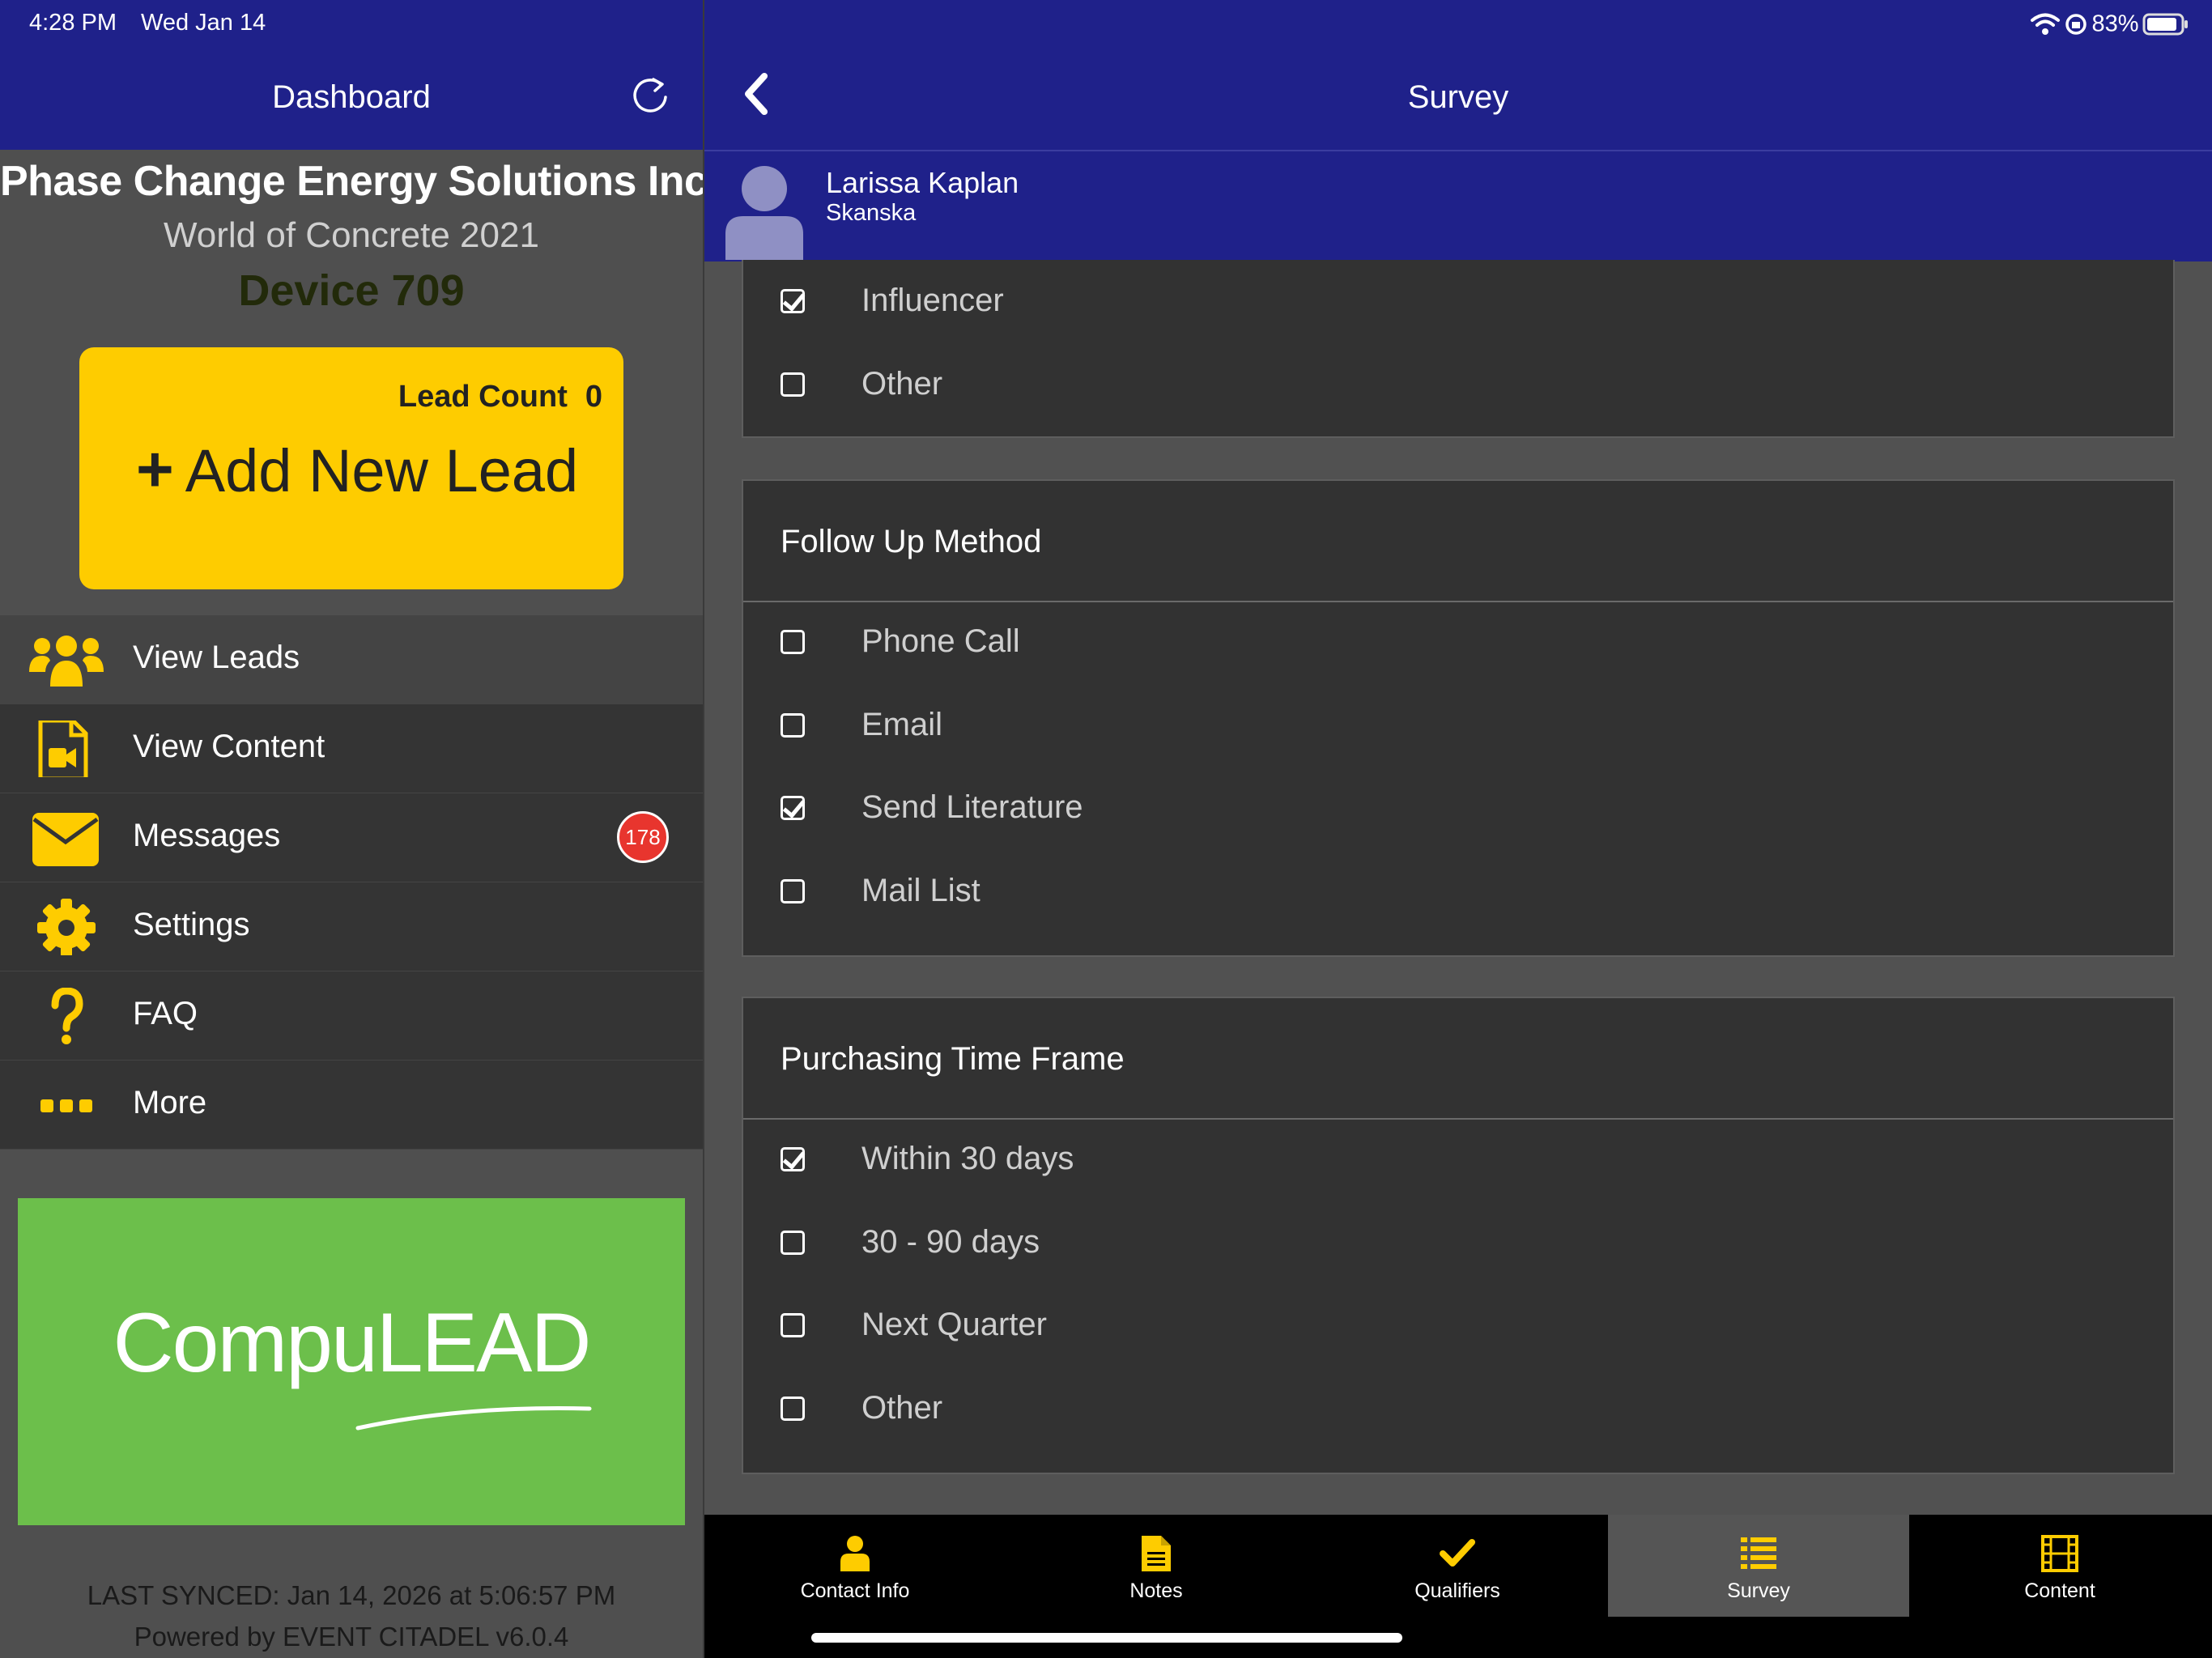  I want to click on last-synced: LAST SYNCED: Jan 14, 2026 at 5:06:57 PM, so click(351, 1595).